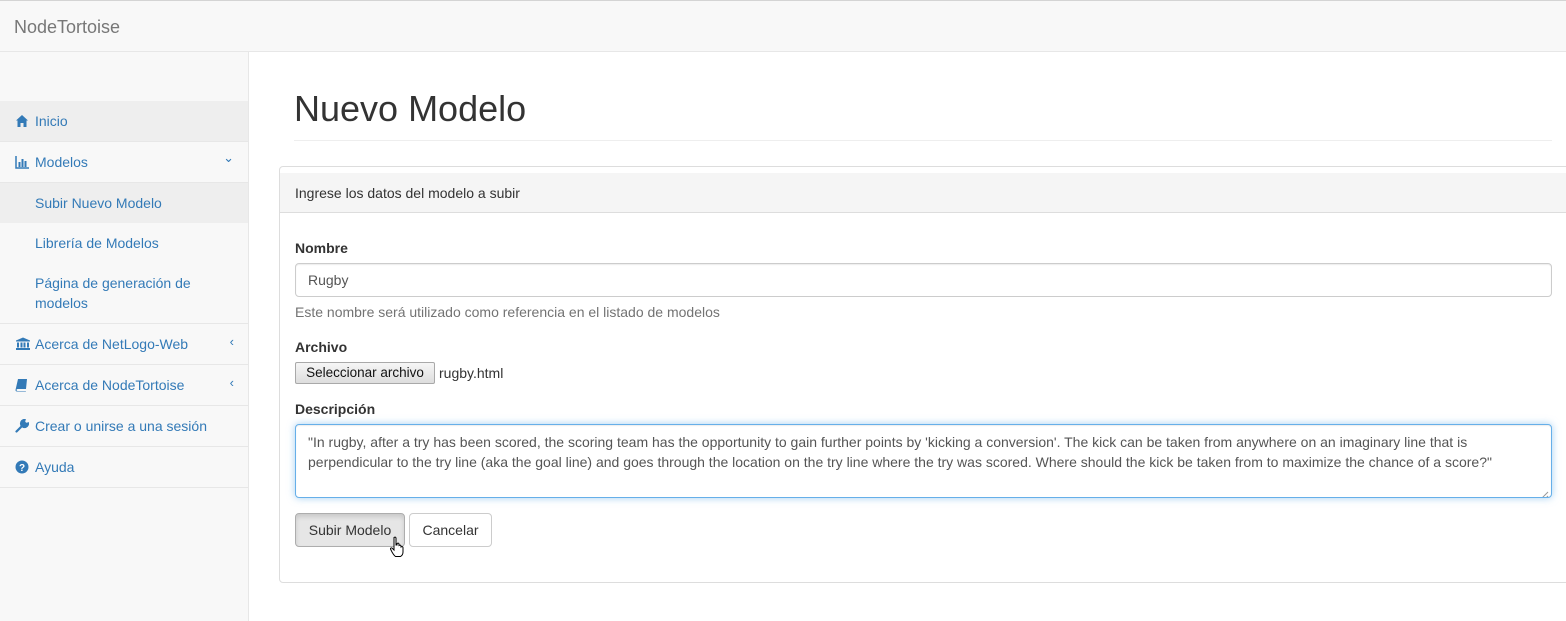 This screenshot has height=621, width=1566. I want to click on brand-link: NodeTortoise, so click(67, 27).